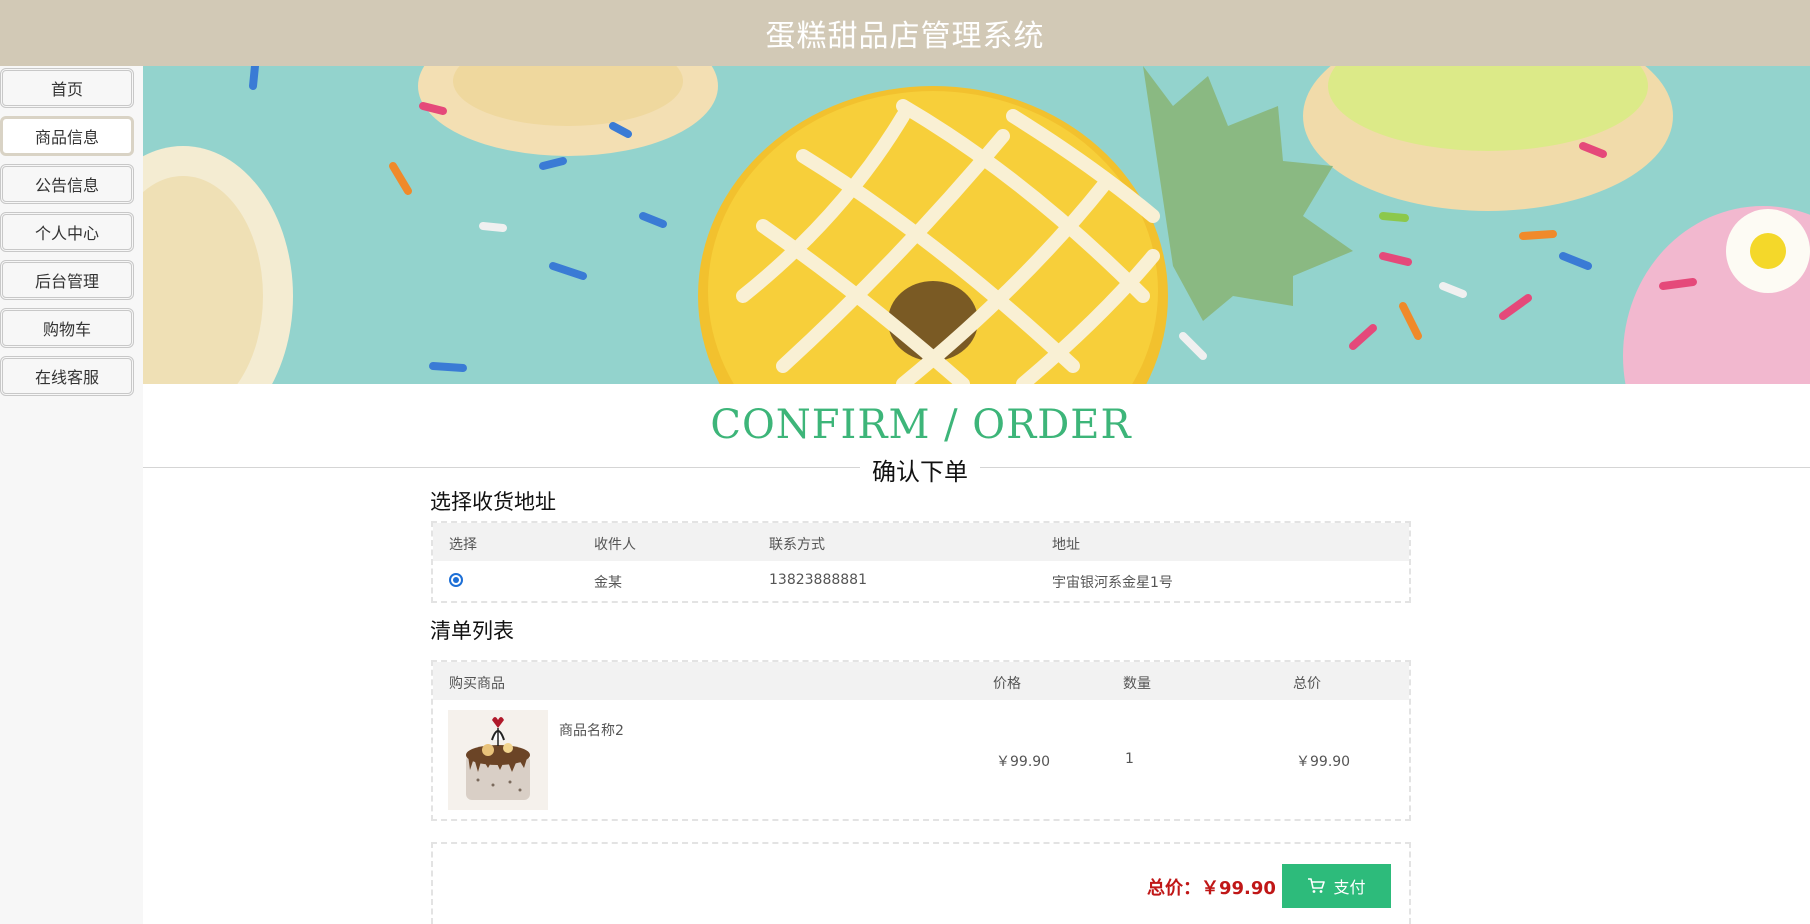 The height and width of the screenshot is (924, 1810). I want to click on total-price-value: ￥99.90, so click(1238, 888).